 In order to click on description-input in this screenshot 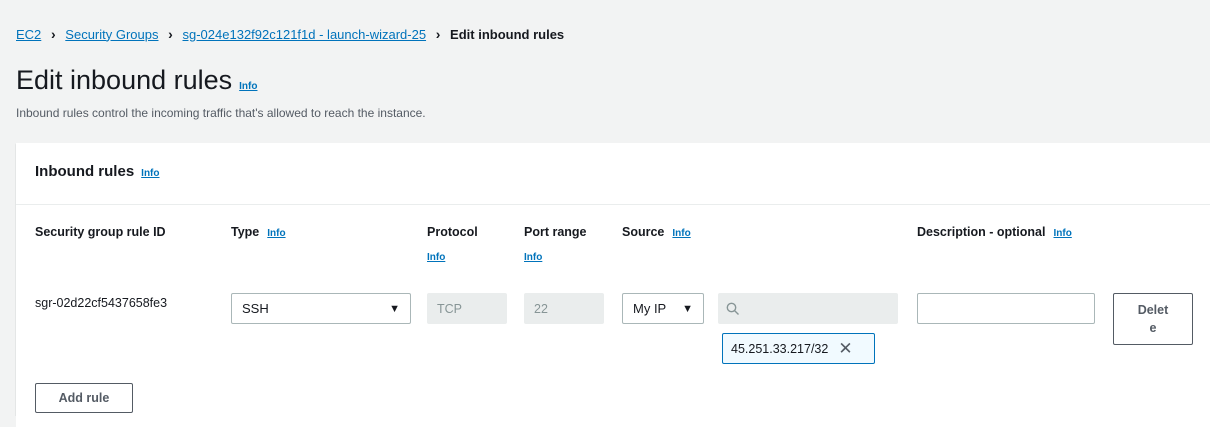, I will do `click(1006, 308)`.